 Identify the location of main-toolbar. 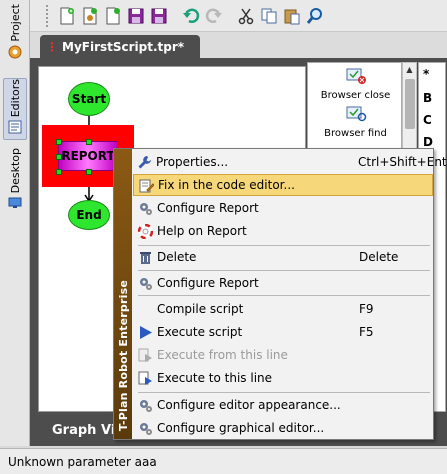
(238, 16).